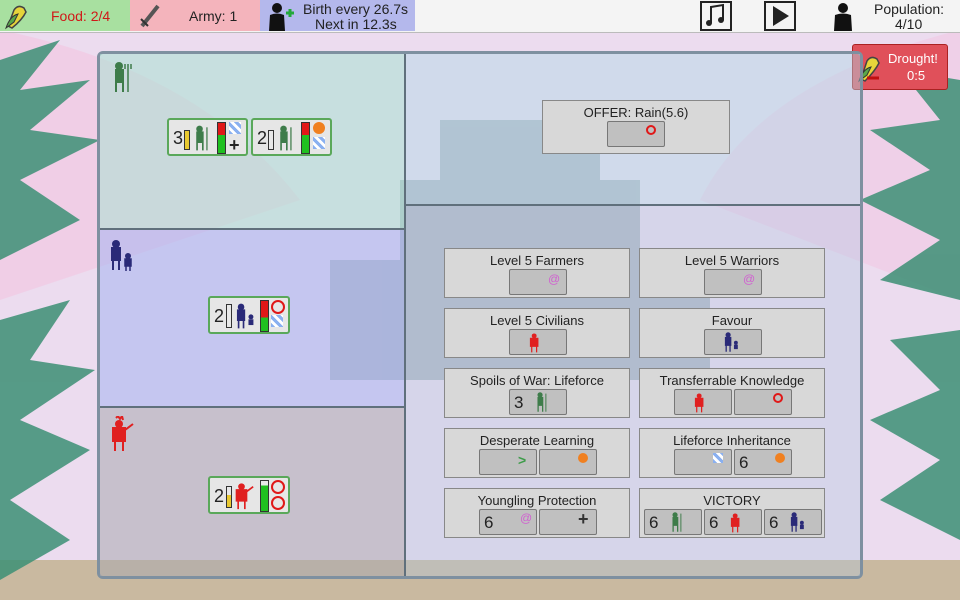 This screenshot has width=960, height=600. I want to click on unit-count: 2, so click(219, 316).